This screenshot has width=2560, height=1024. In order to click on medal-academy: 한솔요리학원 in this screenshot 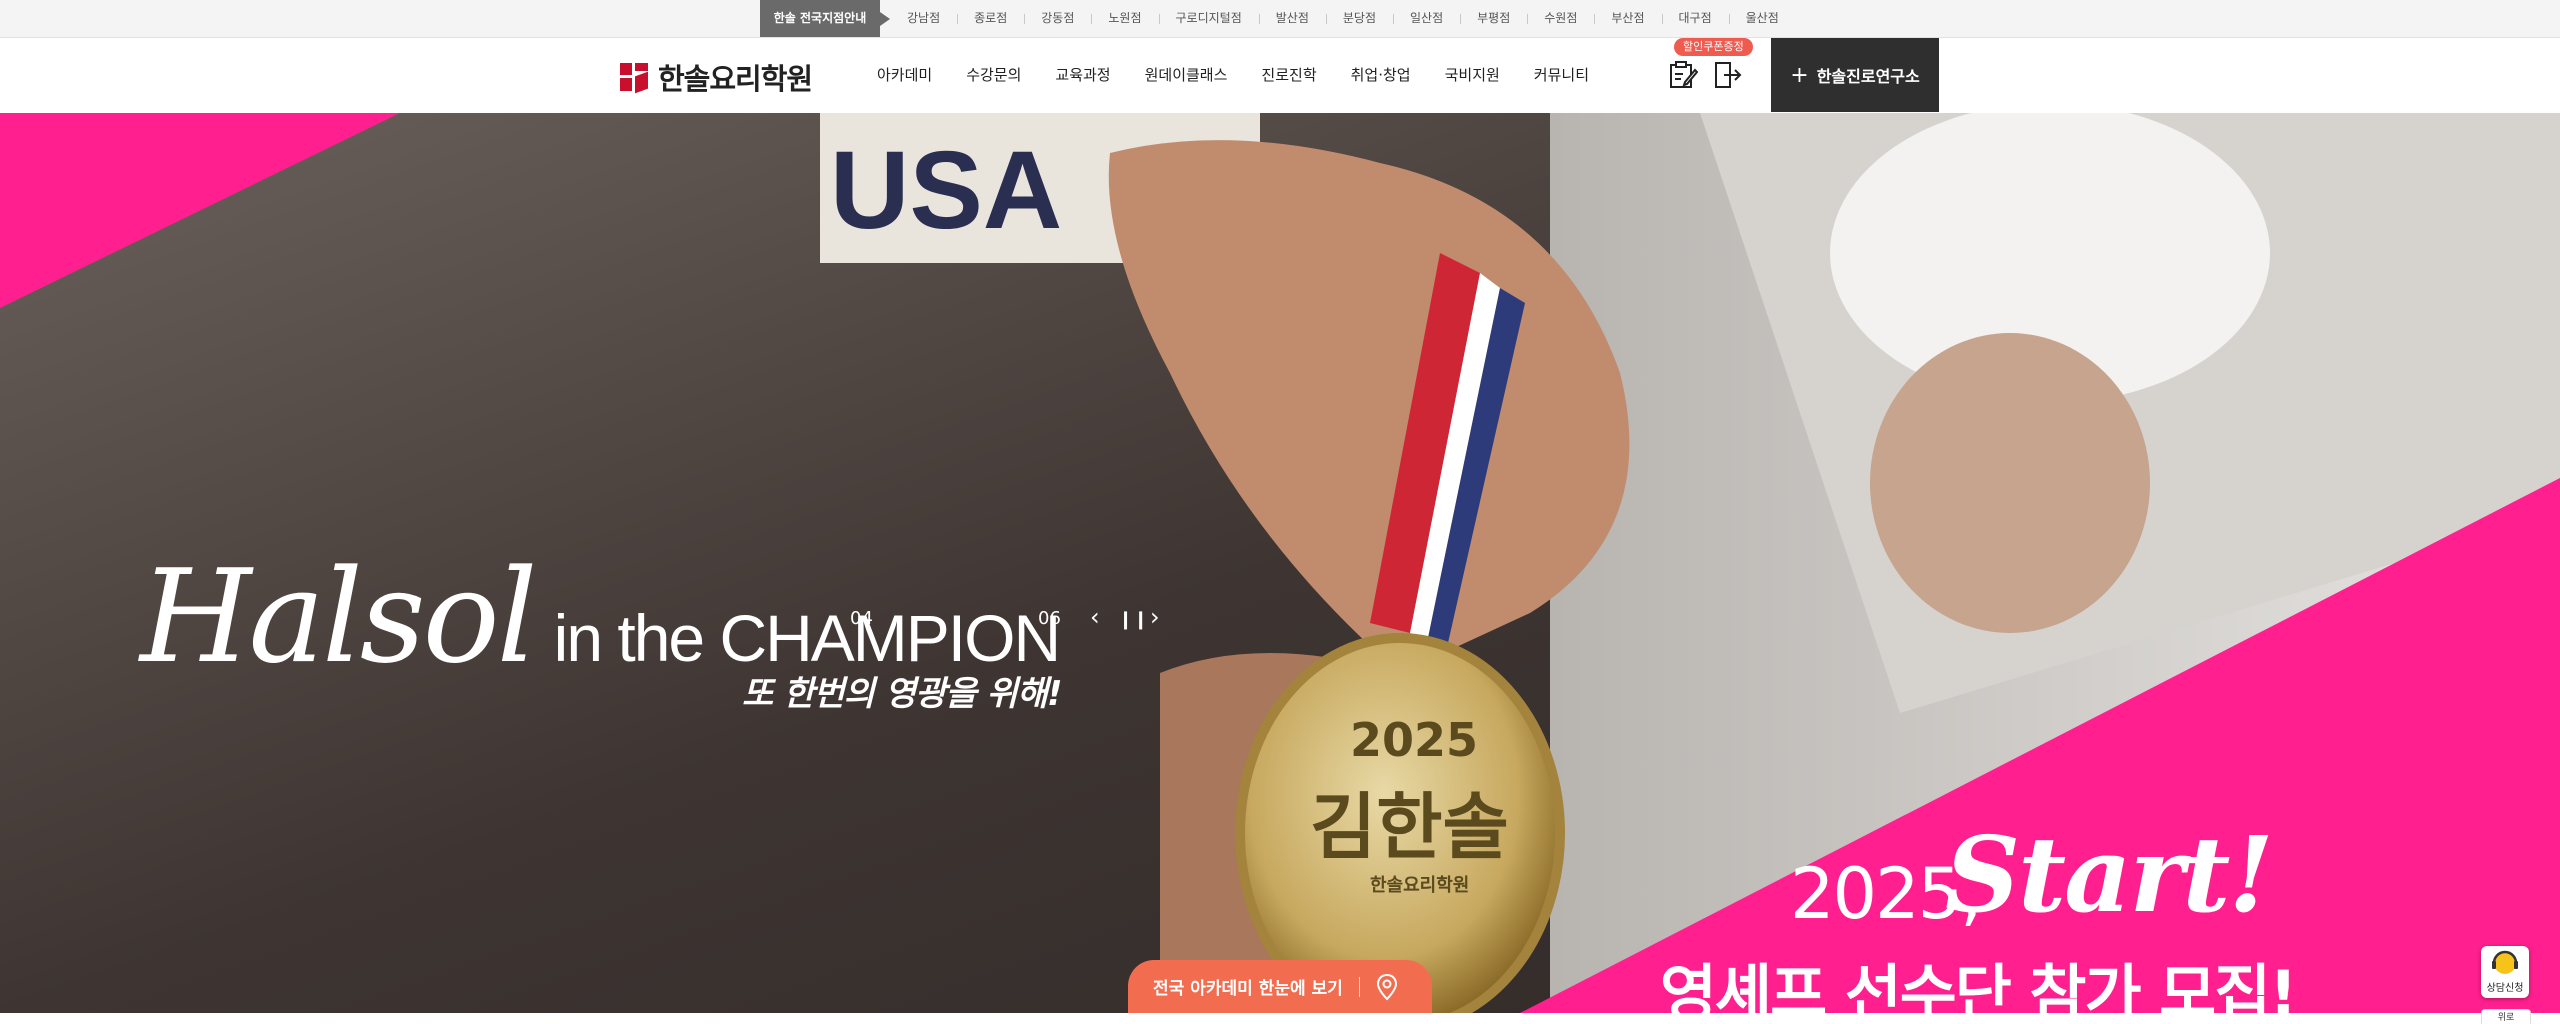, I will do `click(1420, 885)`.